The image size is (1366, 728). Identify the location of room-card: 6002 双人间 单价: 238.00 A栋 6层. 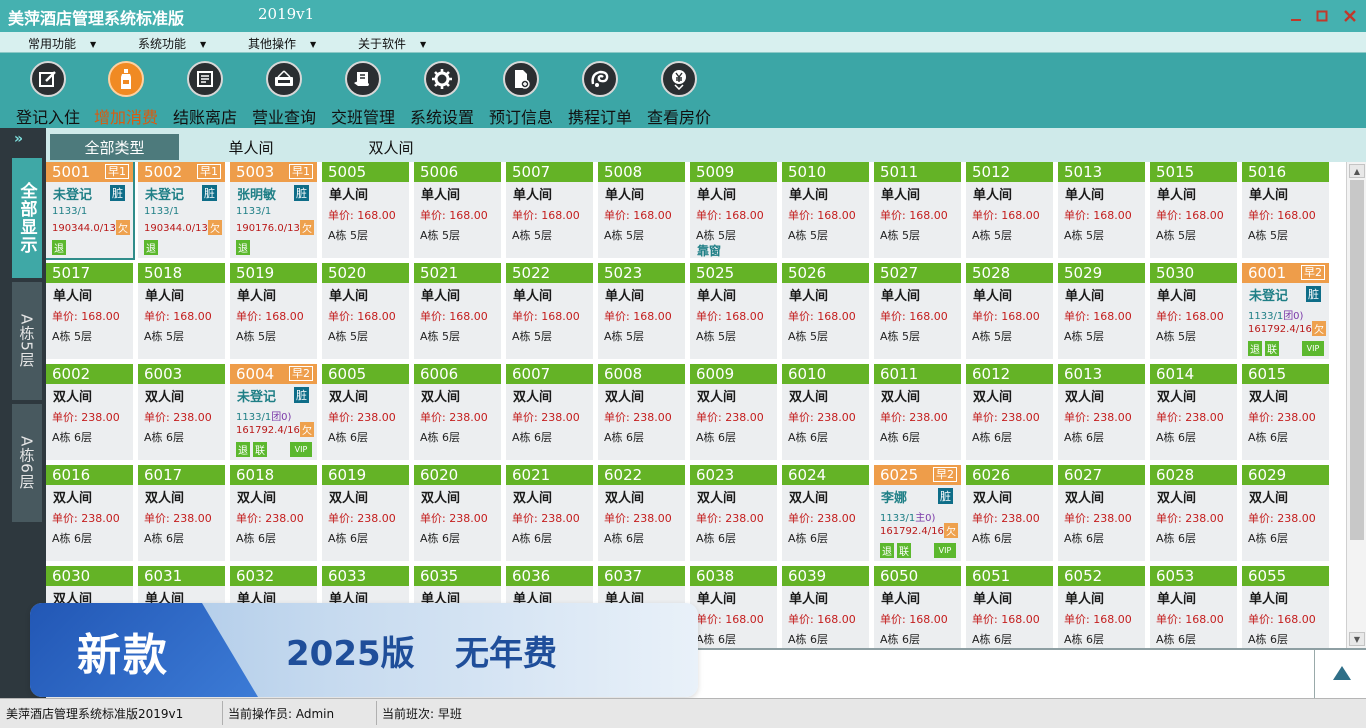
(89, 412).